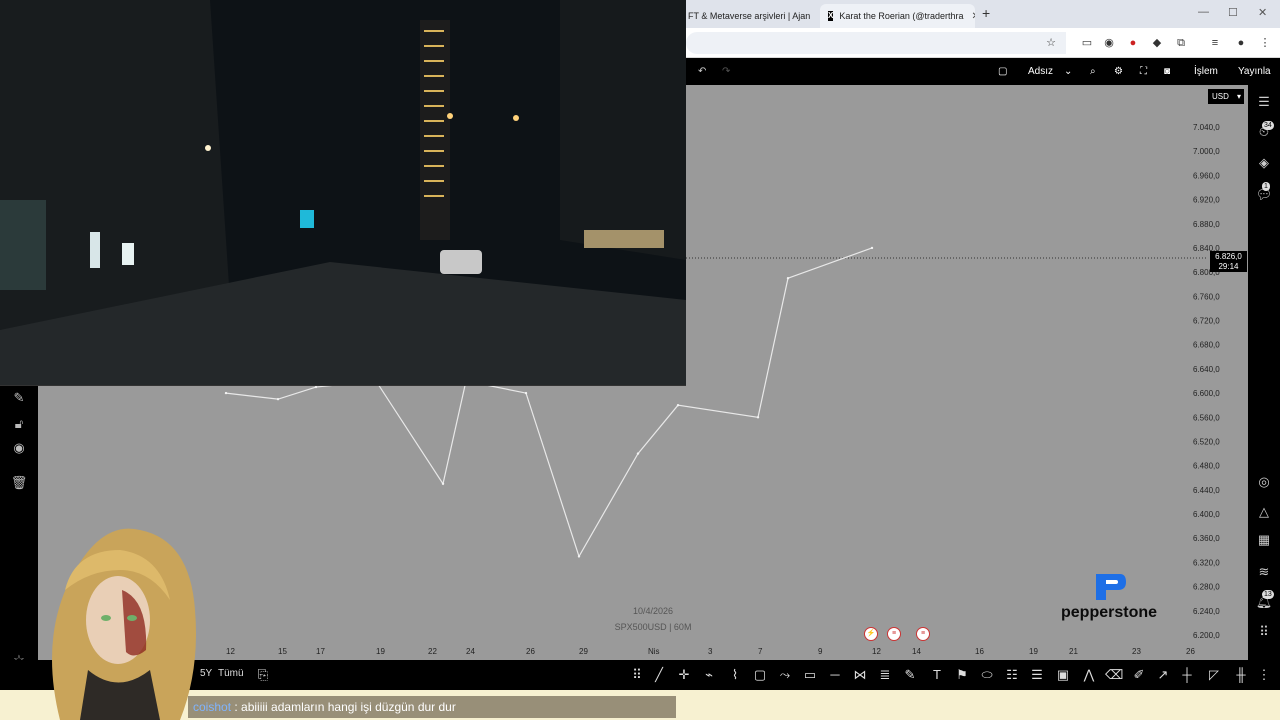 The width and height of the screenshot is (1280, 720). What do you see at coordinates (820, 651) in the screenshot?
I see `time-tick-label: 9` at bounding box center [820, 651].